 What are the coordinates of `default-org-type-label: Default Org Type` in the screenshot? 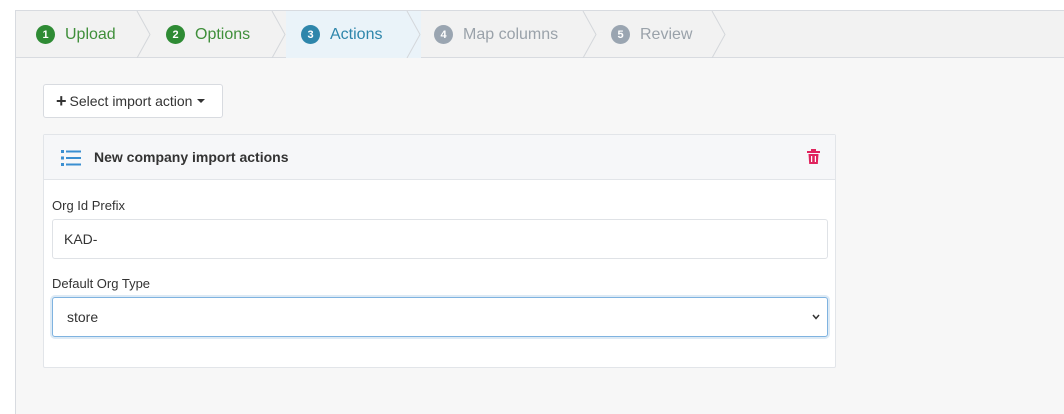 It's located at (101, 283).